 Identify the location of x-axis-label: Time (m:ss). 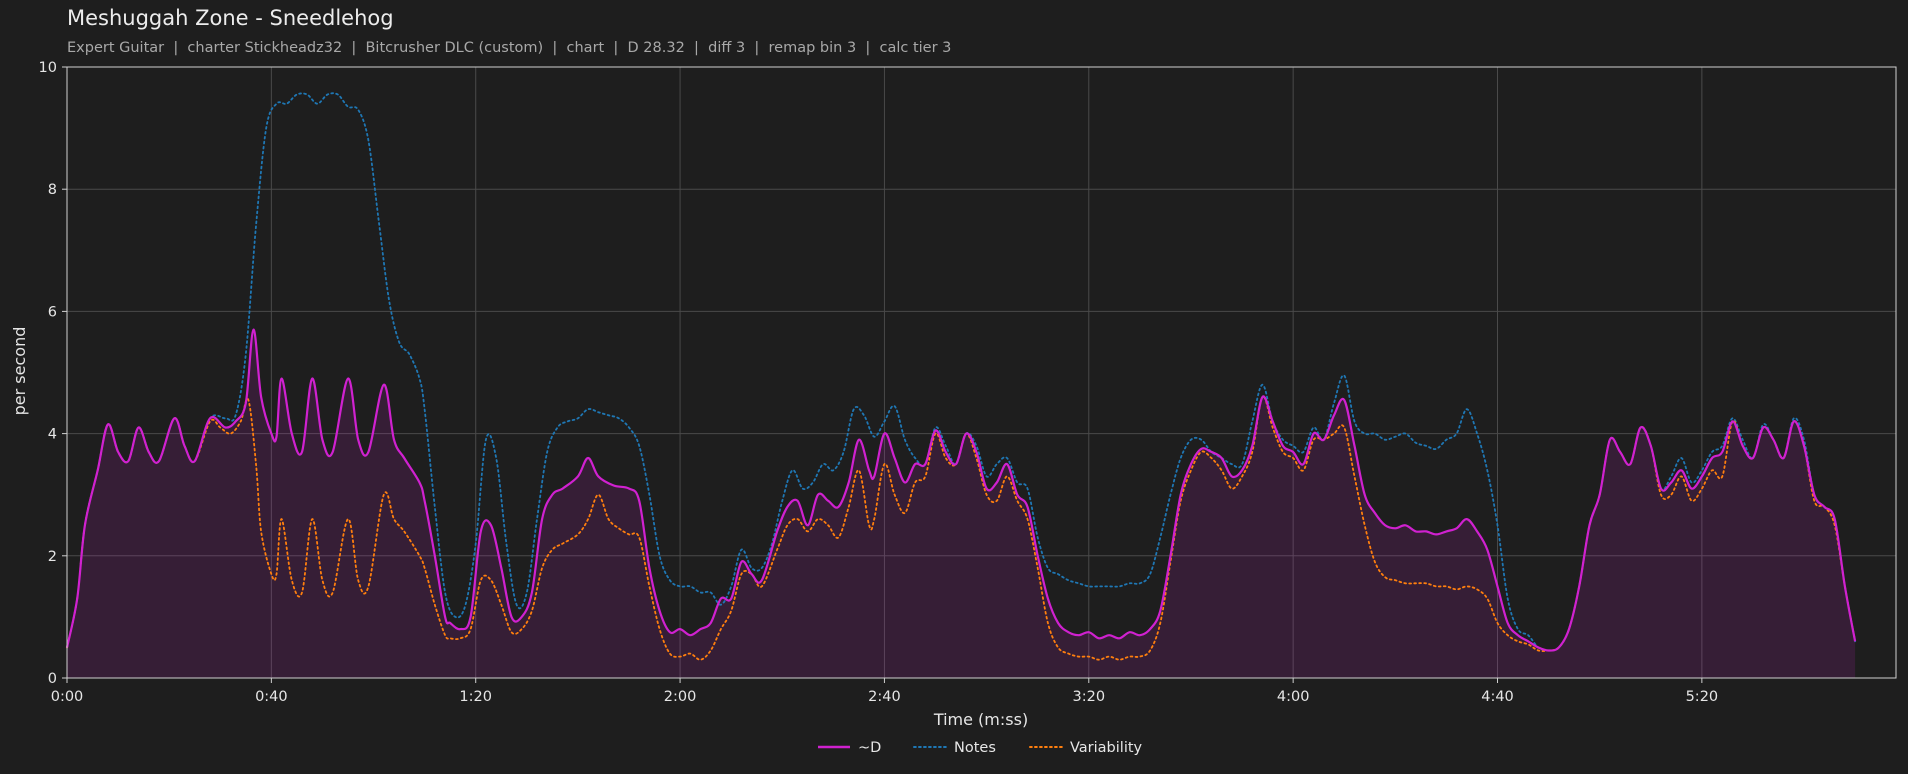
(980, 719).